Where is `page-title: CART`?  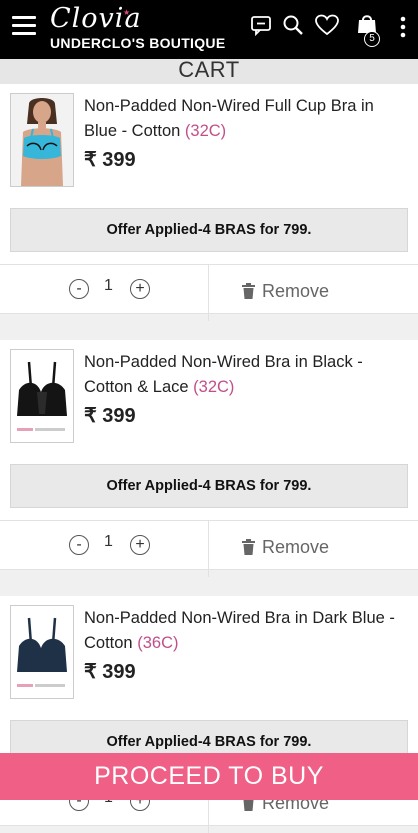
page-title: CART is located at coordinates (209, 69).